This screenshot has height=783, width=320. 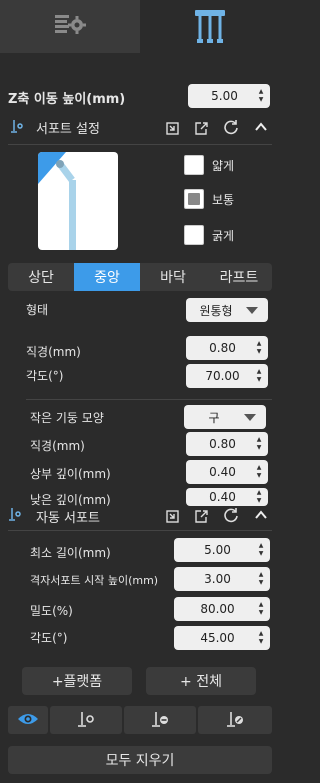 What do you see at coordinates (223, 200) in the screenshot?
I see `normal-label: 보통` at bounding box center [223, 200].